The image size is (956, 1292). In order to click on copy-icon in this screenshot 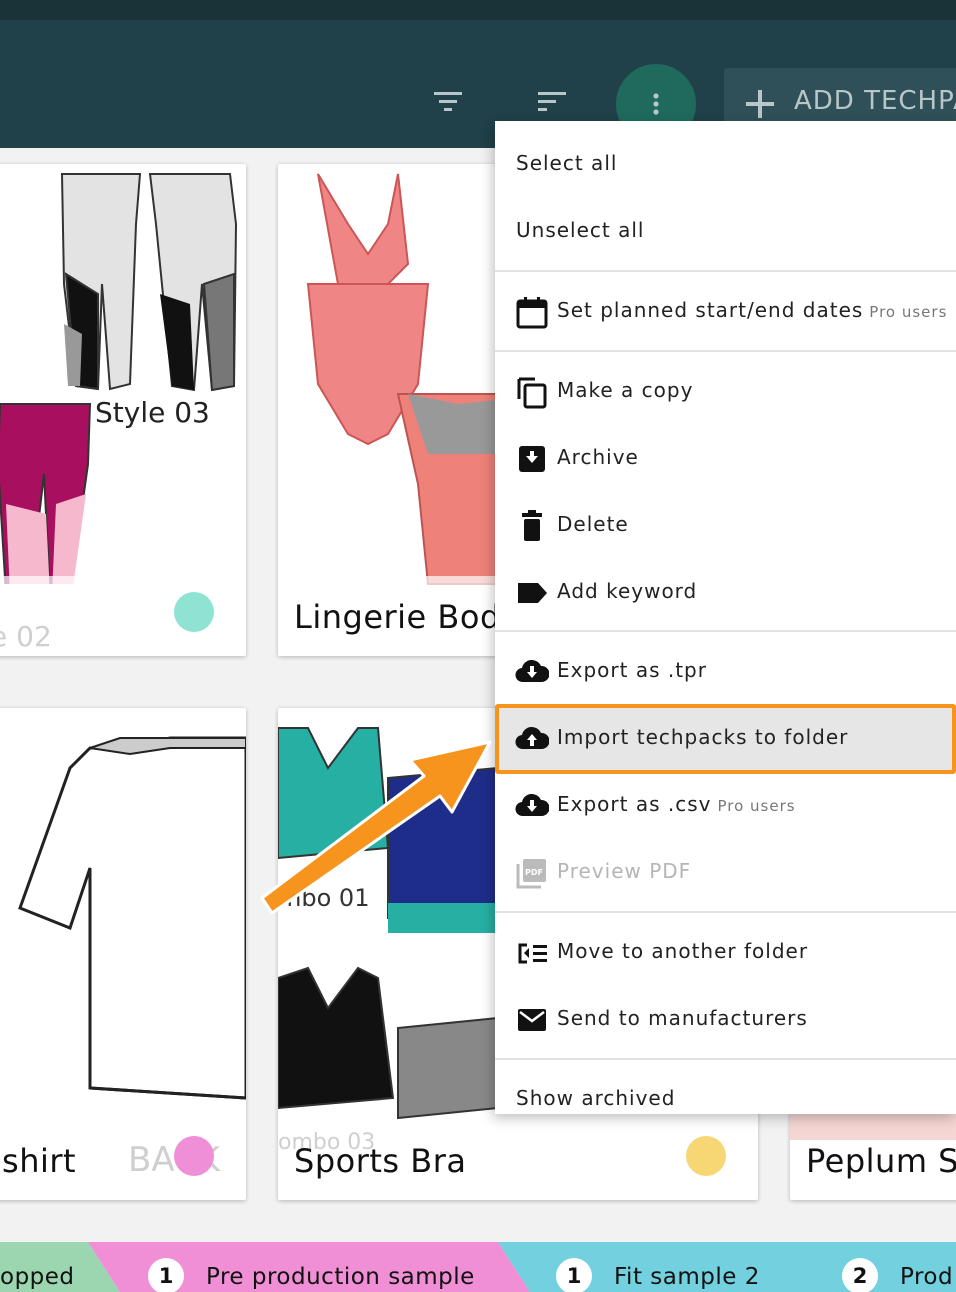, I will do `click(532, 393)`.